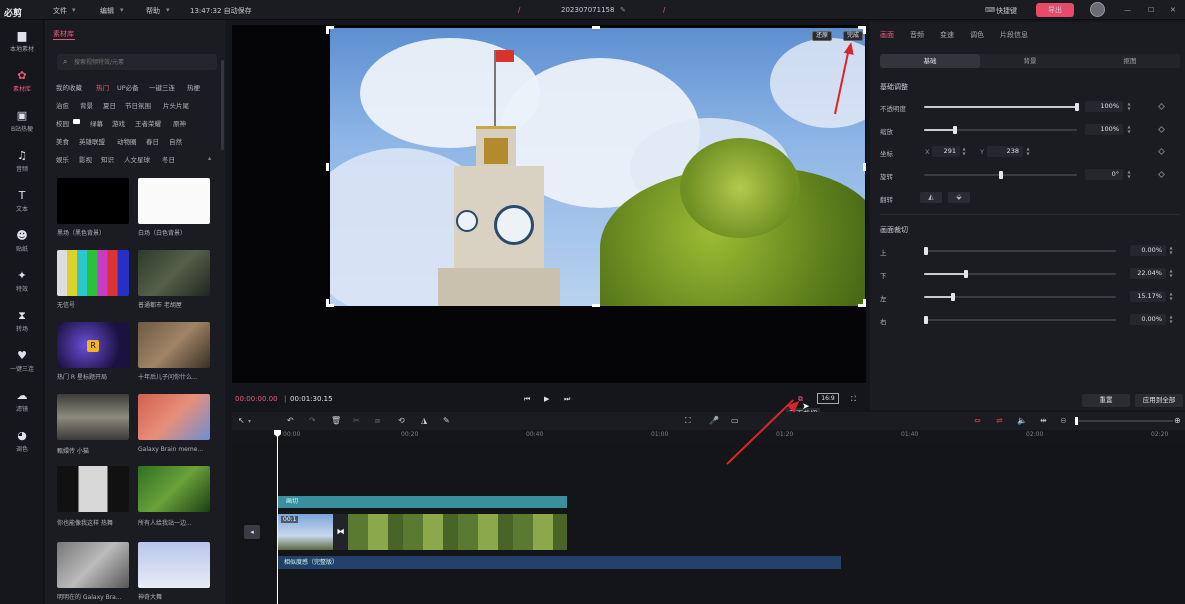 The image size is (1185, 604). I want to click on material-card: R, so click(93, 345).